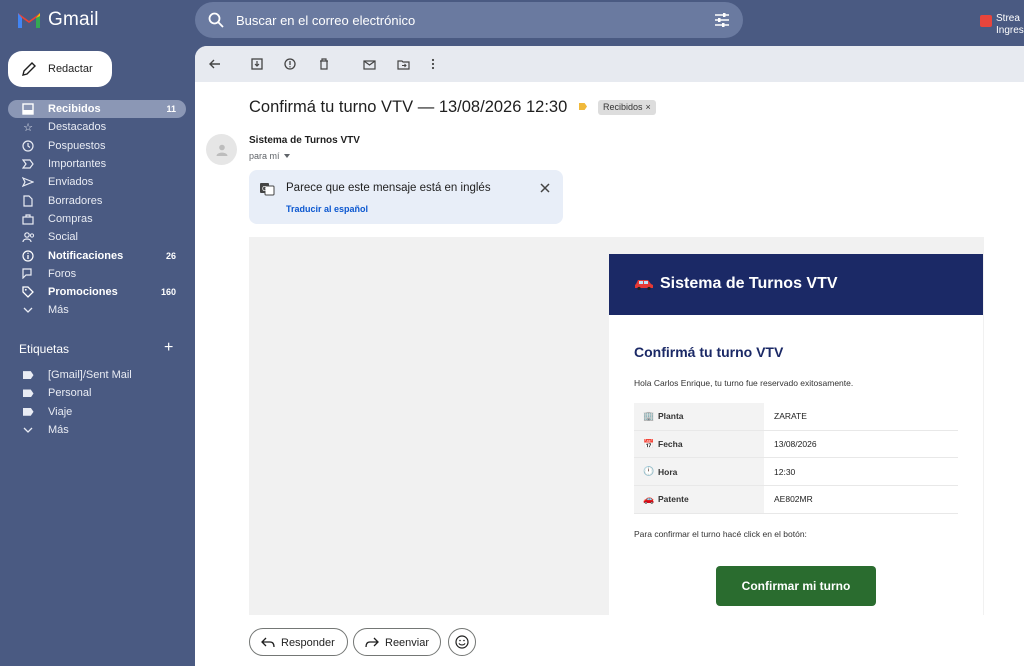 The width and height of the screenshot is (1024, 666). Describe the element at coordinates (28, 146) in the screenshot. I see `clock-icon` at that location.